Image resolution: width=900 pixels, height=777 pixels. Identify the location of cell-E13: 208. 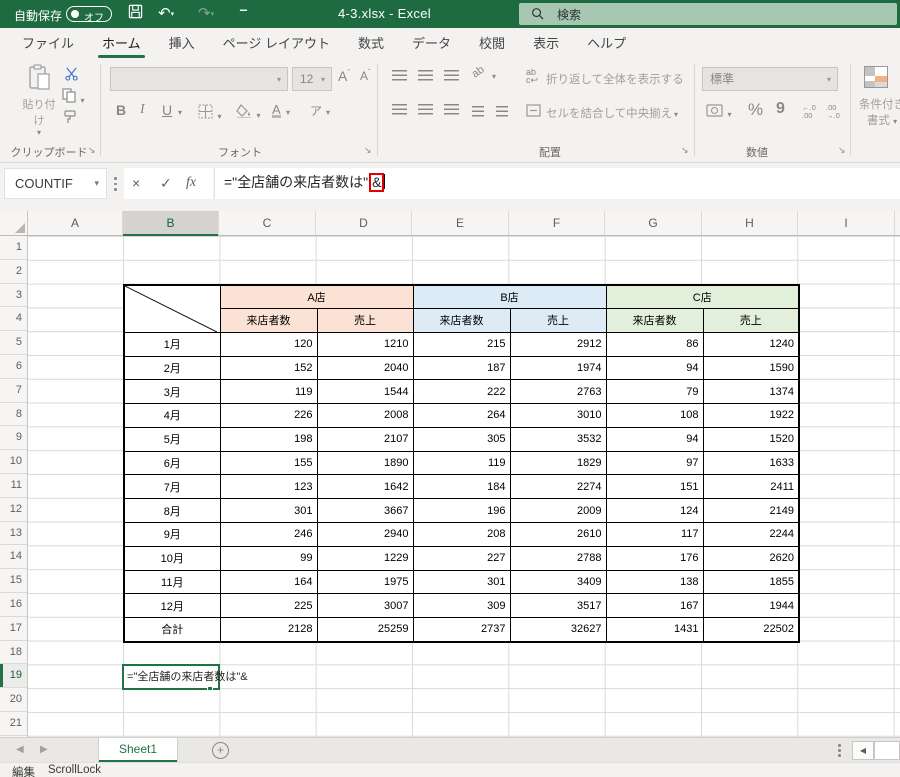
(461, 534).